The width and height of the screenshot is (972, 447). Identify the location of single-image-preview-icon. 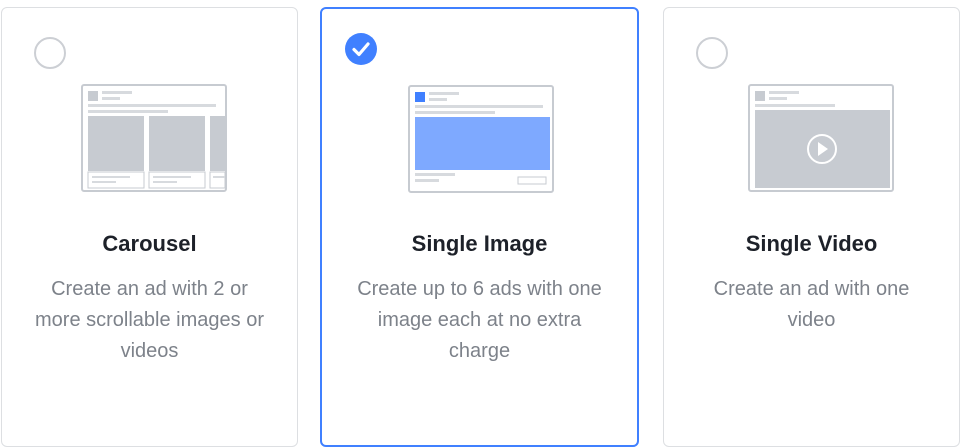
(481, 139).